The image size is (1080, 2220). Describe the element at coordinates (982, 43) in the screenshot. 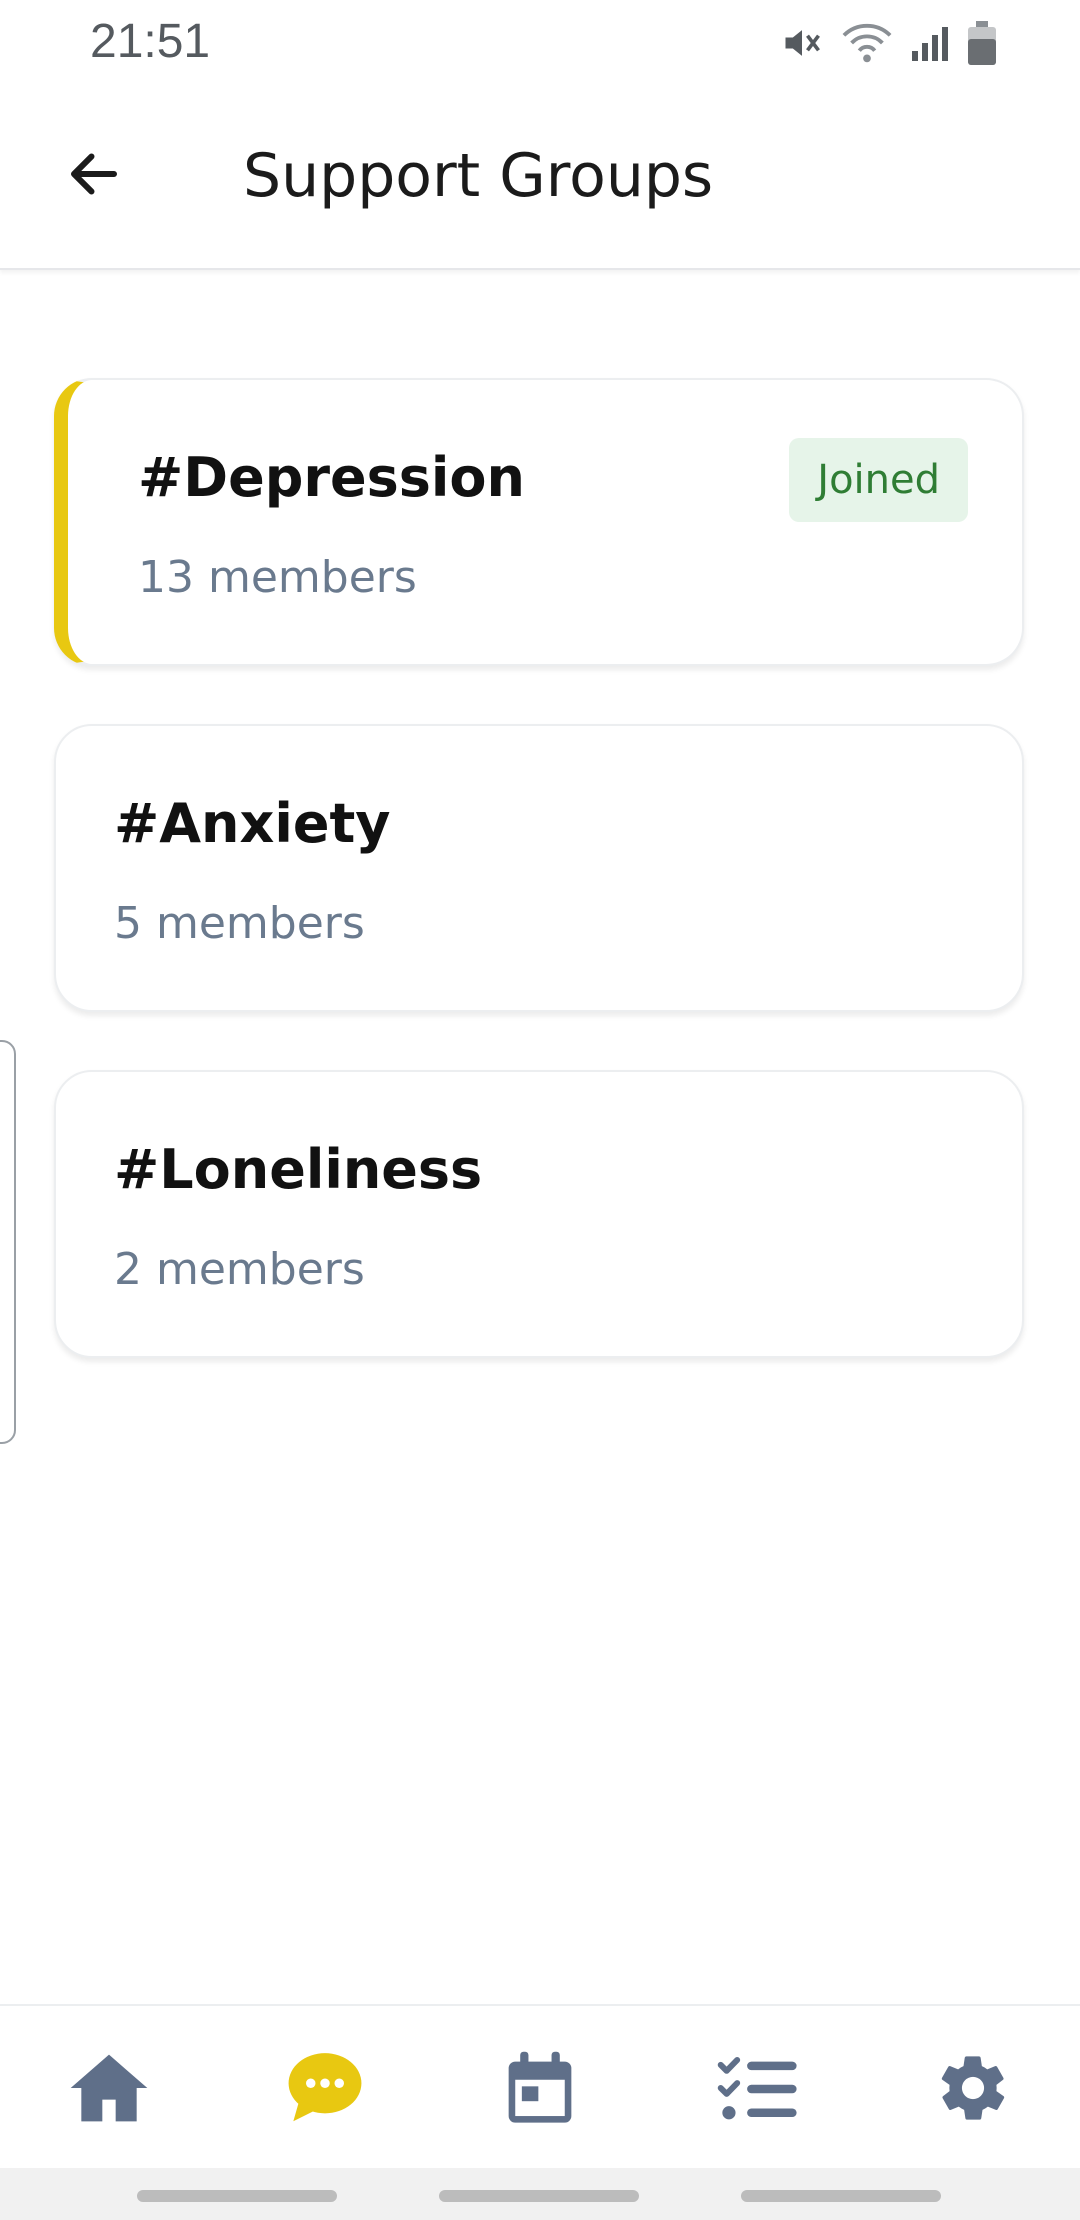

I see `battery-icon` at that location.